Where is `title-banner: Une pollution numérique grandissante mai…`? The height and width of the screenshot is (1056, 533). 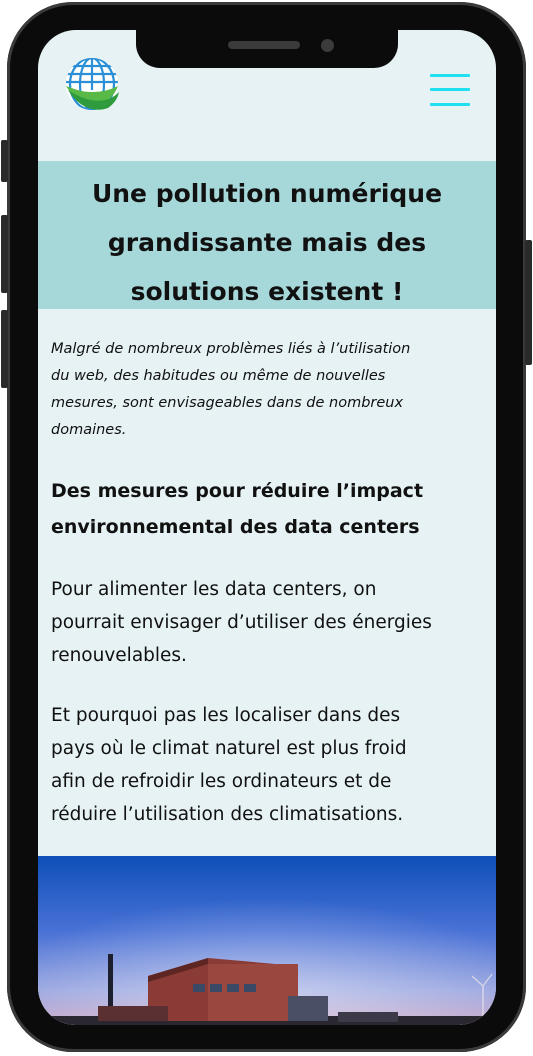
title-banner: Une pollution numérique grandissante mai… is located at coordinates (267, 235).